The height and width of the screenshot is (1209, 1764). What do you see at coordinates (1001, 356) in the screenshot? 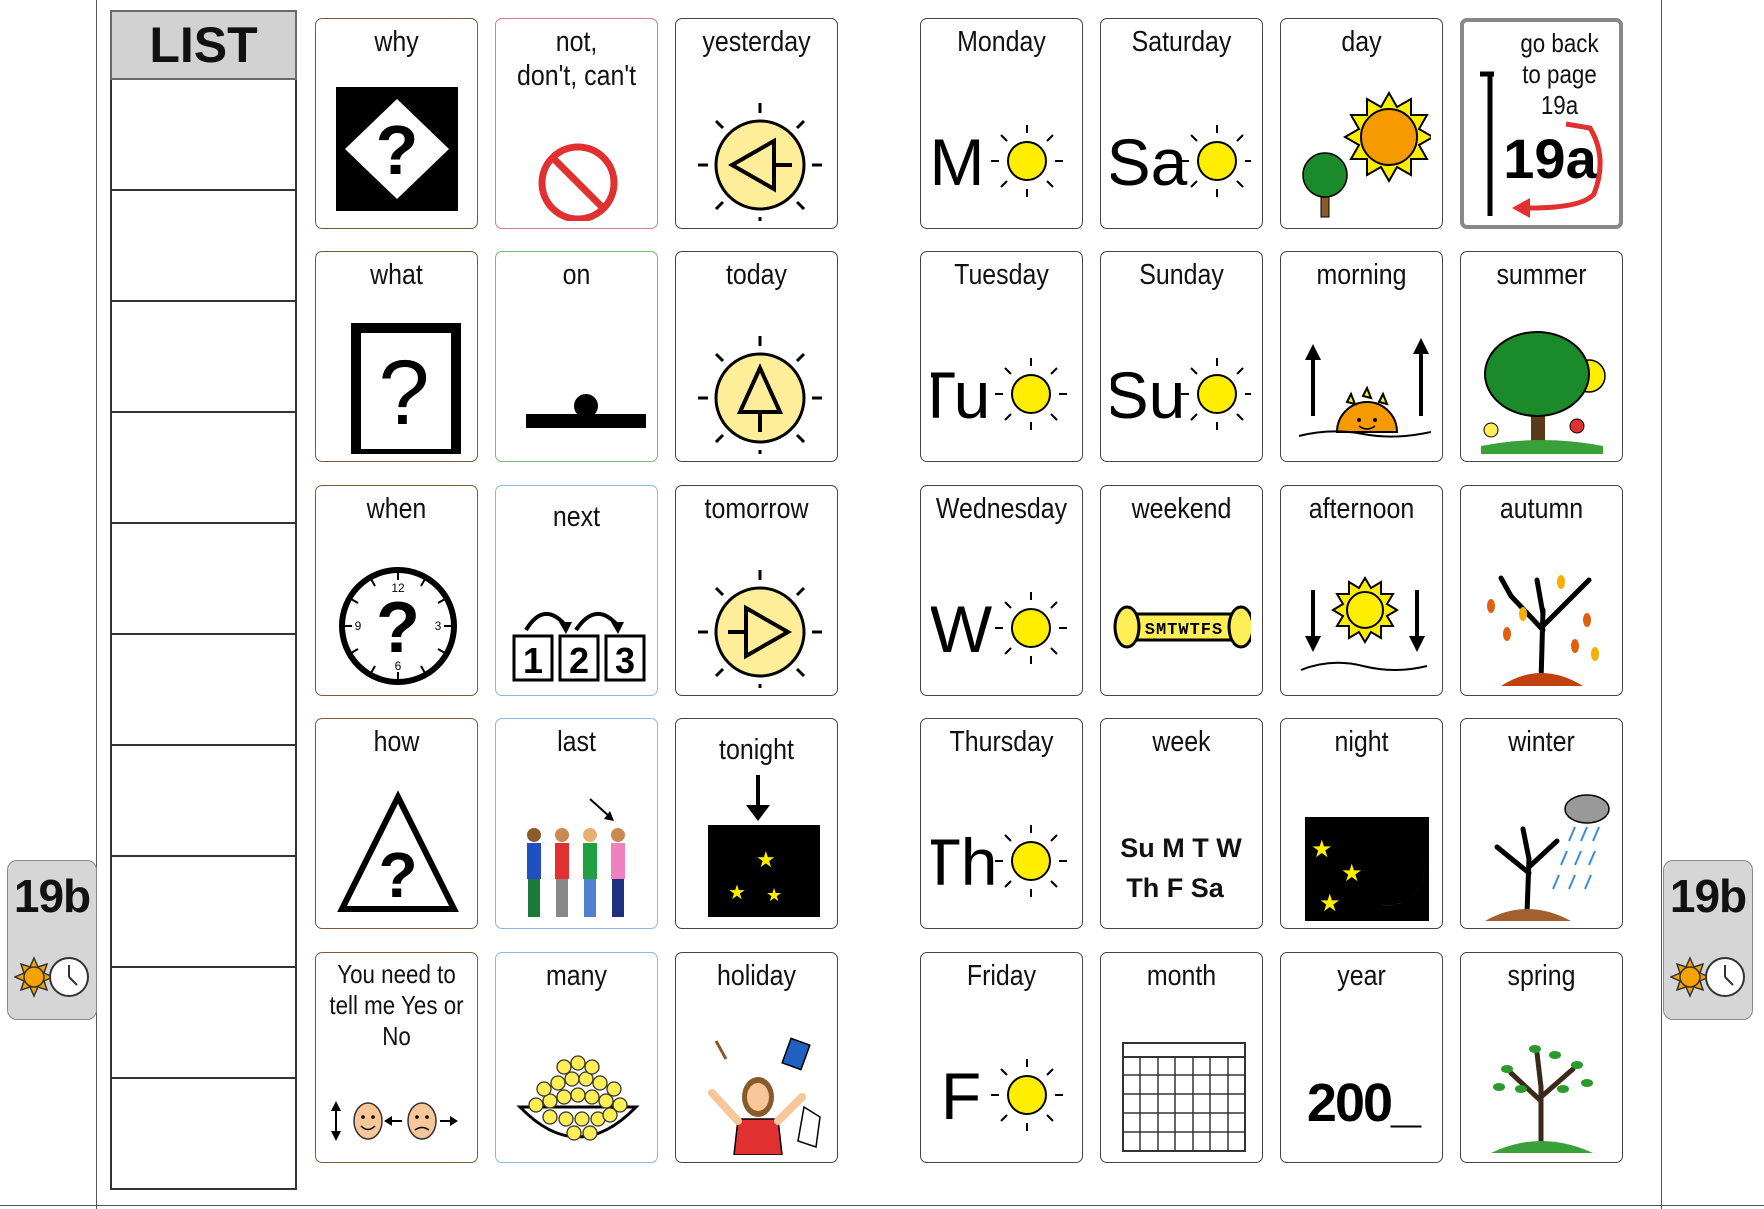
I see `cell-tuesday: Tuesday Tu` at bounding box center [1001, 356].